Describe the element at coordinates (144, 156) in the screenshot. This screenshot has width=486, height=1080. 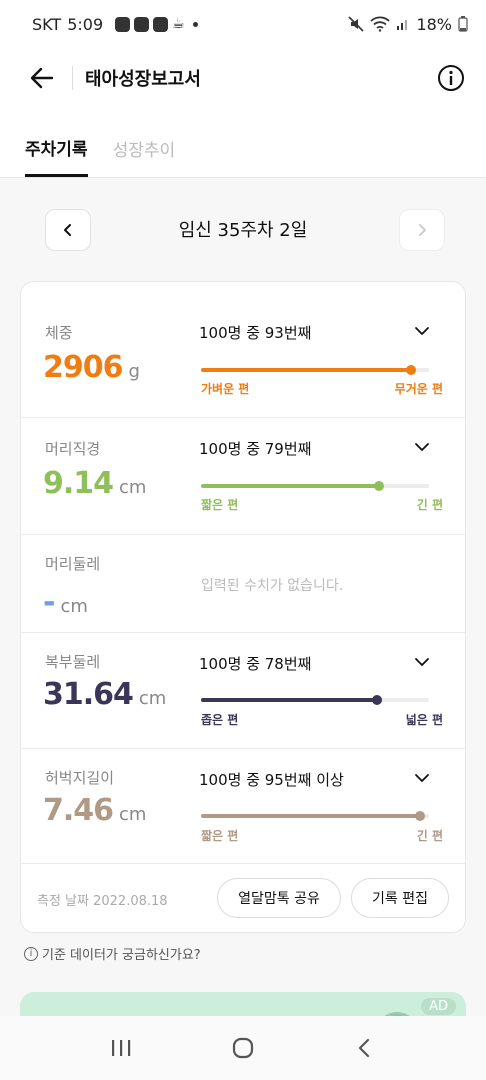
I see `tab-growth-trend: 성장추이` at that location.